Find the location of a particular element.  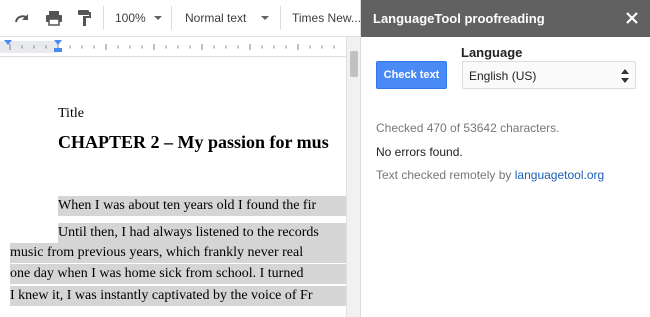

sidebar-header: LanguageTool proofreading is located at coordinates (505, 18).